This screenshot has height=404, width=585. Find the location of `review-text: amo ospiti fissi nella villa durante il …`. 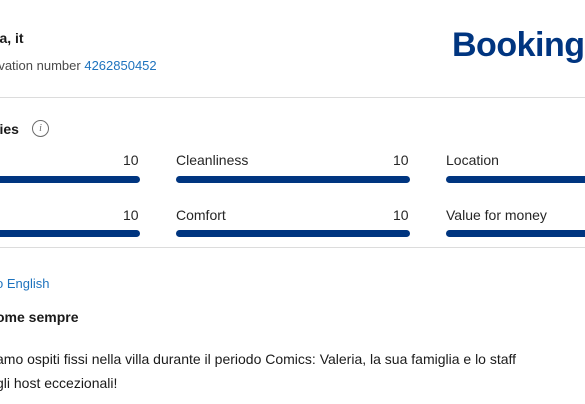

review-text: amo ospiti fissi nella villa durante il … is located at coordinates (292, 371).